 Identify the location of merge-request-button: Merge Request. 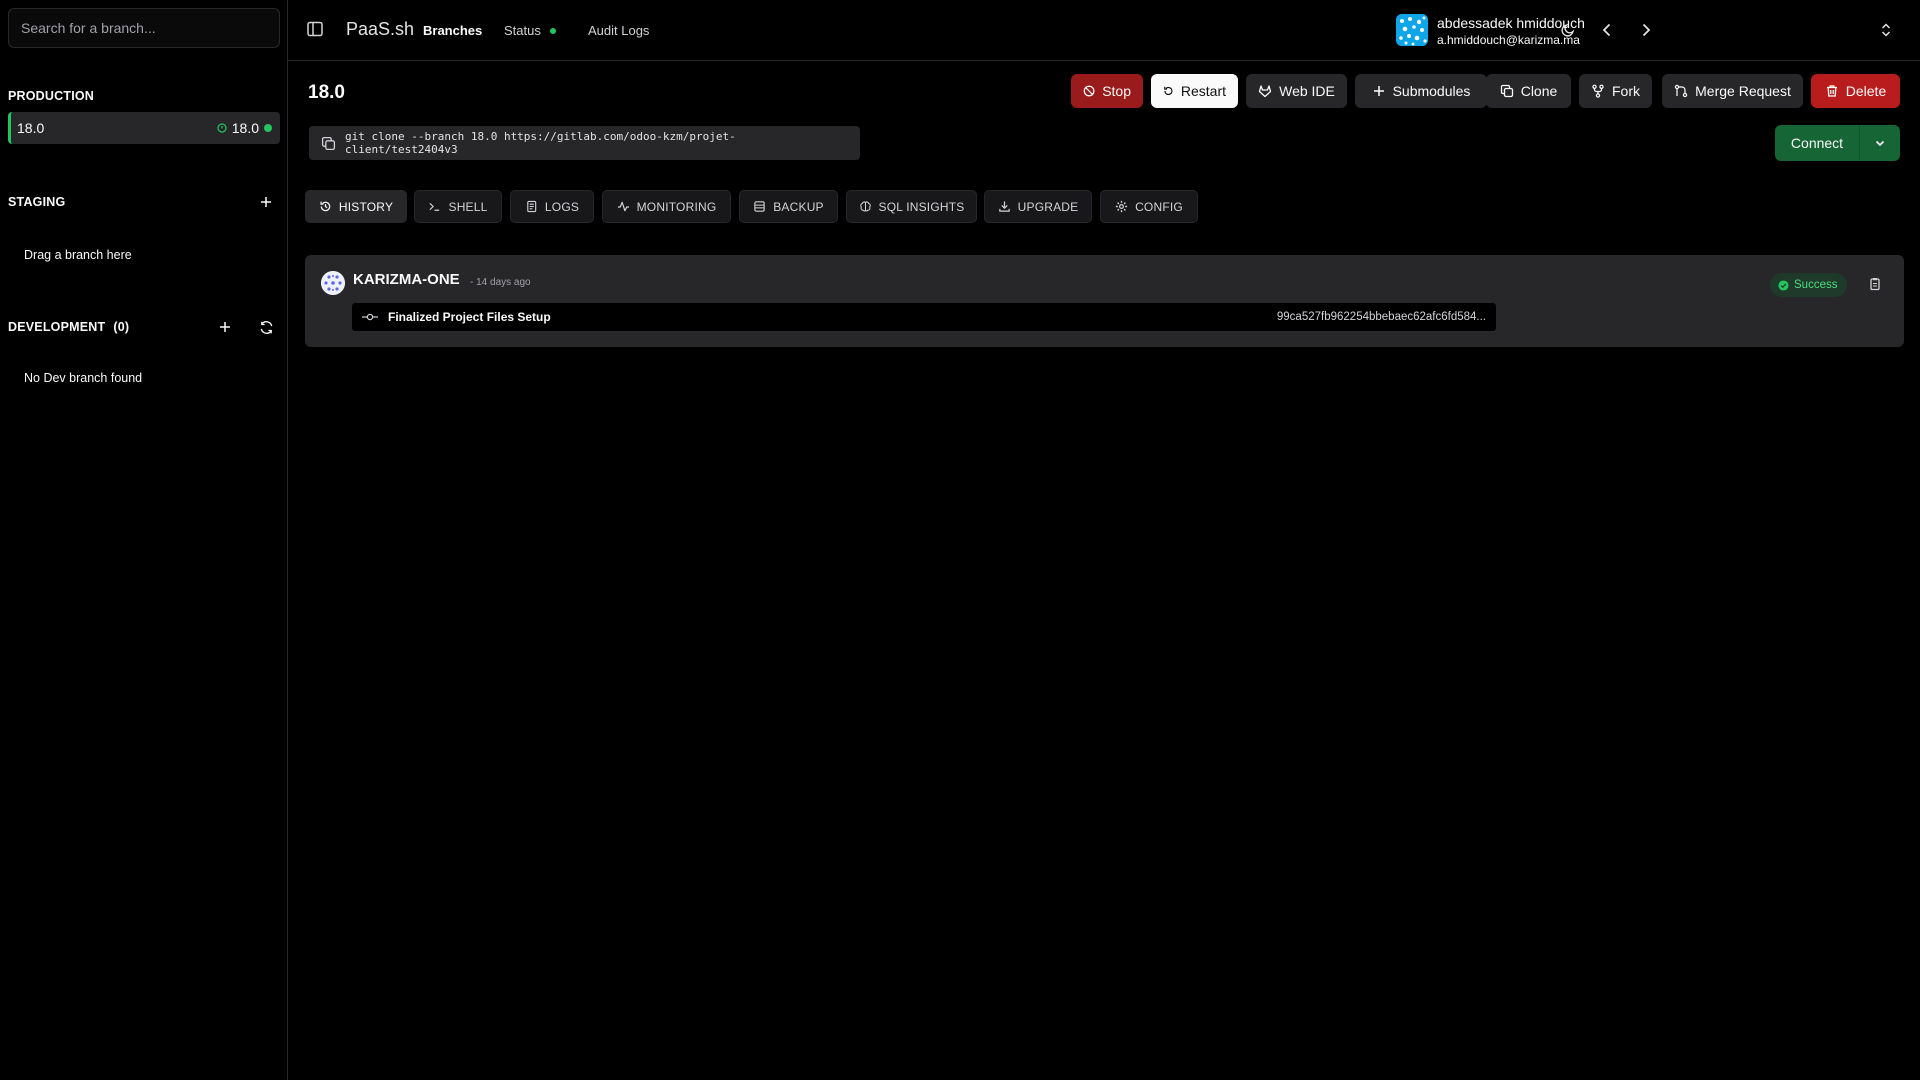
(1732, 91).